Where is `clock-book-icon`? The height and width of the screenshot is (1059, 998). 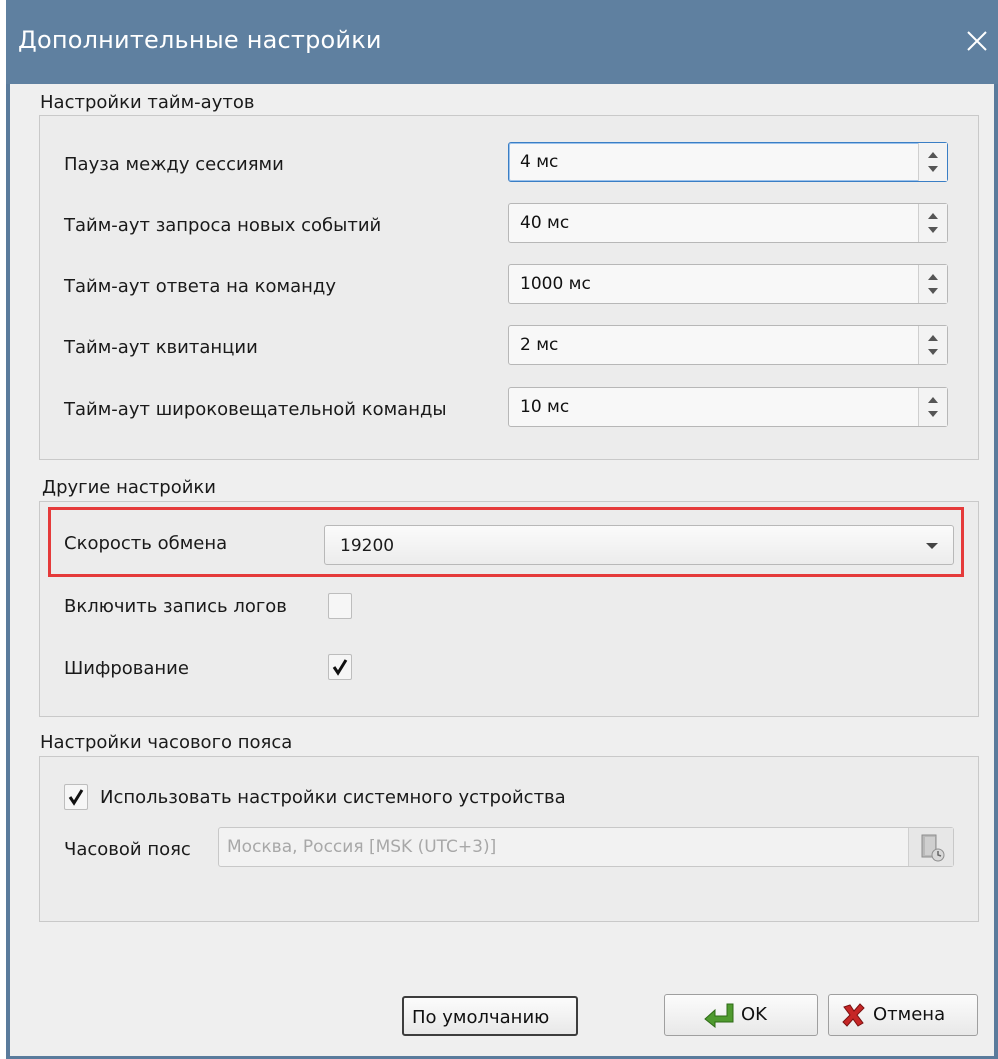
clock-book-icon is located at coordinates (933, 848).